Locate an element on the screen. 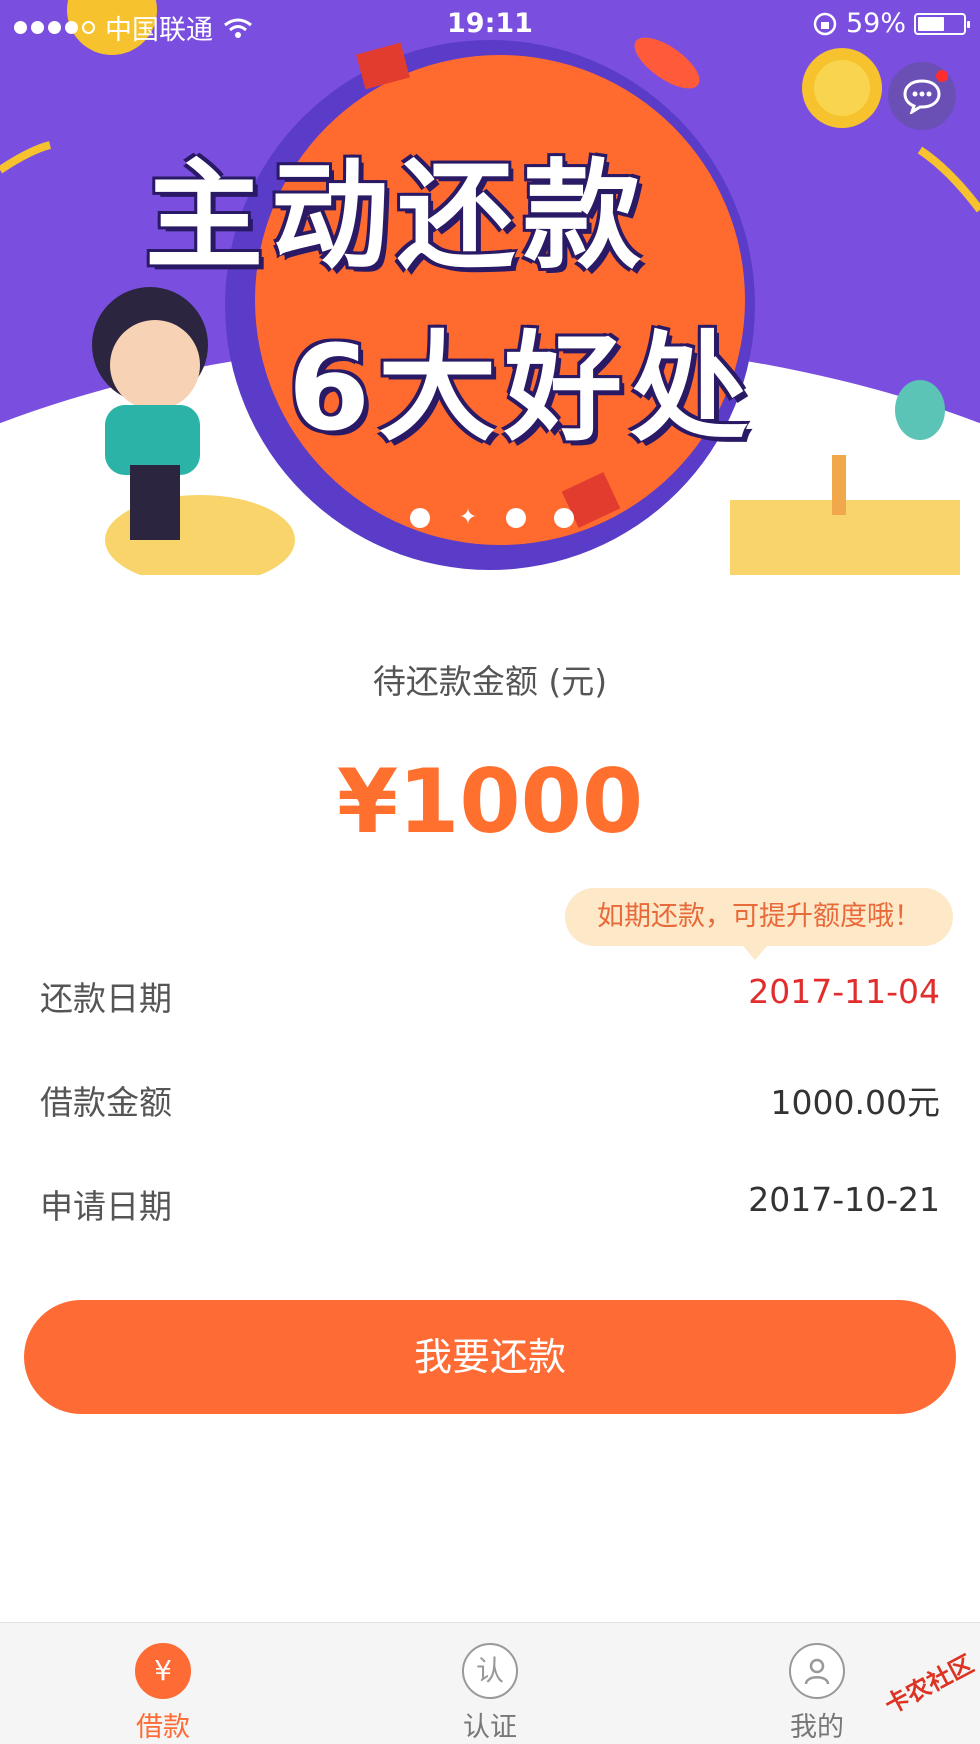 The width and height of the screenshot is (980, 1744). person-icon is located at coordinates (817, 1671).